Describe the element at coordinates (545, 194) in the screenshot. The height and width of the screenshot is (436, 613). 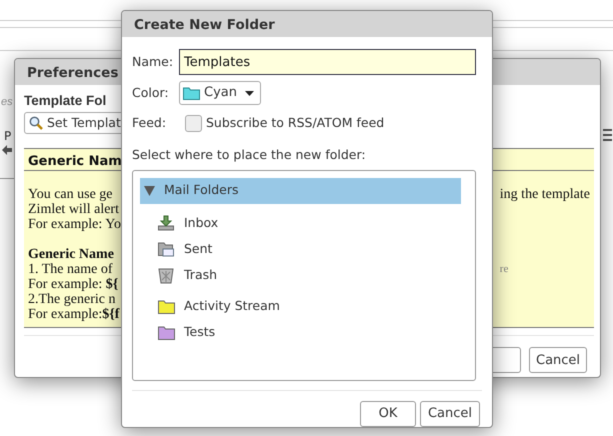
I see `text-line: ing the template` at that location.